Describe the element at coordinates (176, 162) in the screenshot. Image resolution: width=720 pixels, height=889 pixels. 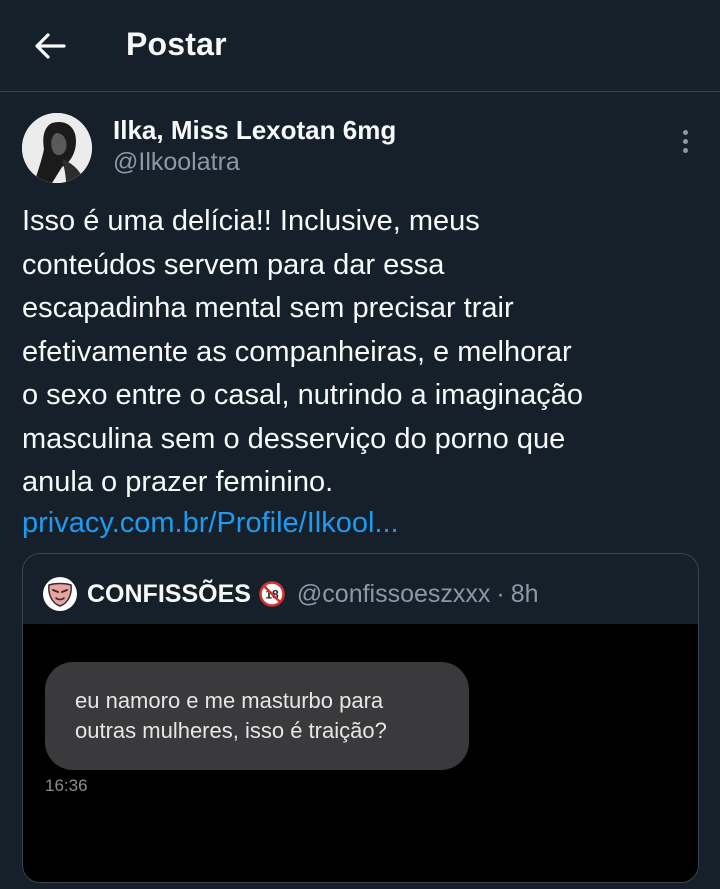
I see `author-handle: @Ilkoolatra` at that location.